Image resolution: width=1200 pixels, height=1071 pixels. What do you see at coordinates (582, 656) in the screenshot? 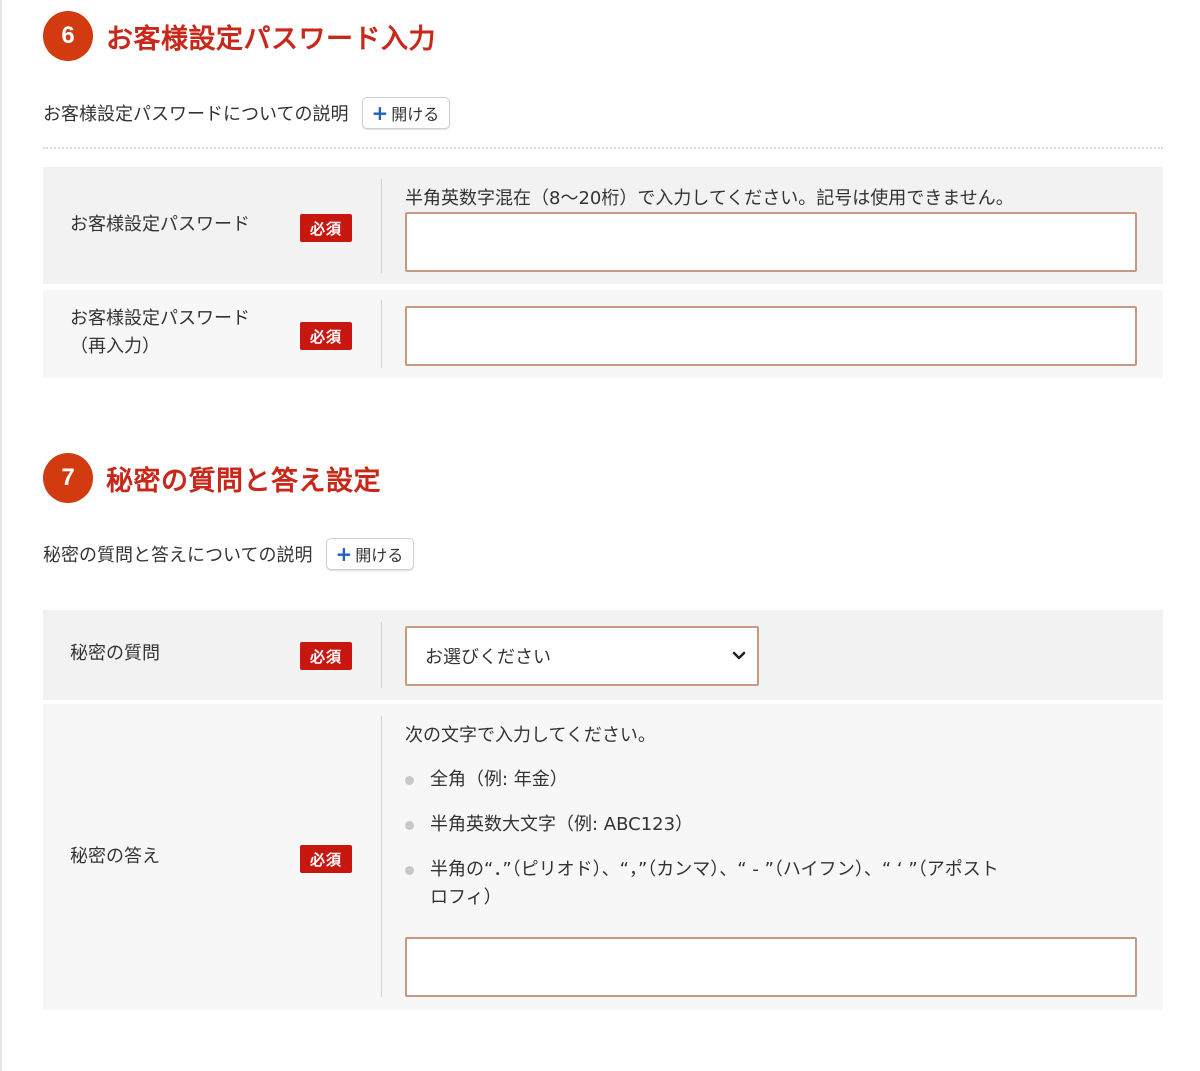
I see `secret-question-select: お選びください` at bounding box center [582, 656].